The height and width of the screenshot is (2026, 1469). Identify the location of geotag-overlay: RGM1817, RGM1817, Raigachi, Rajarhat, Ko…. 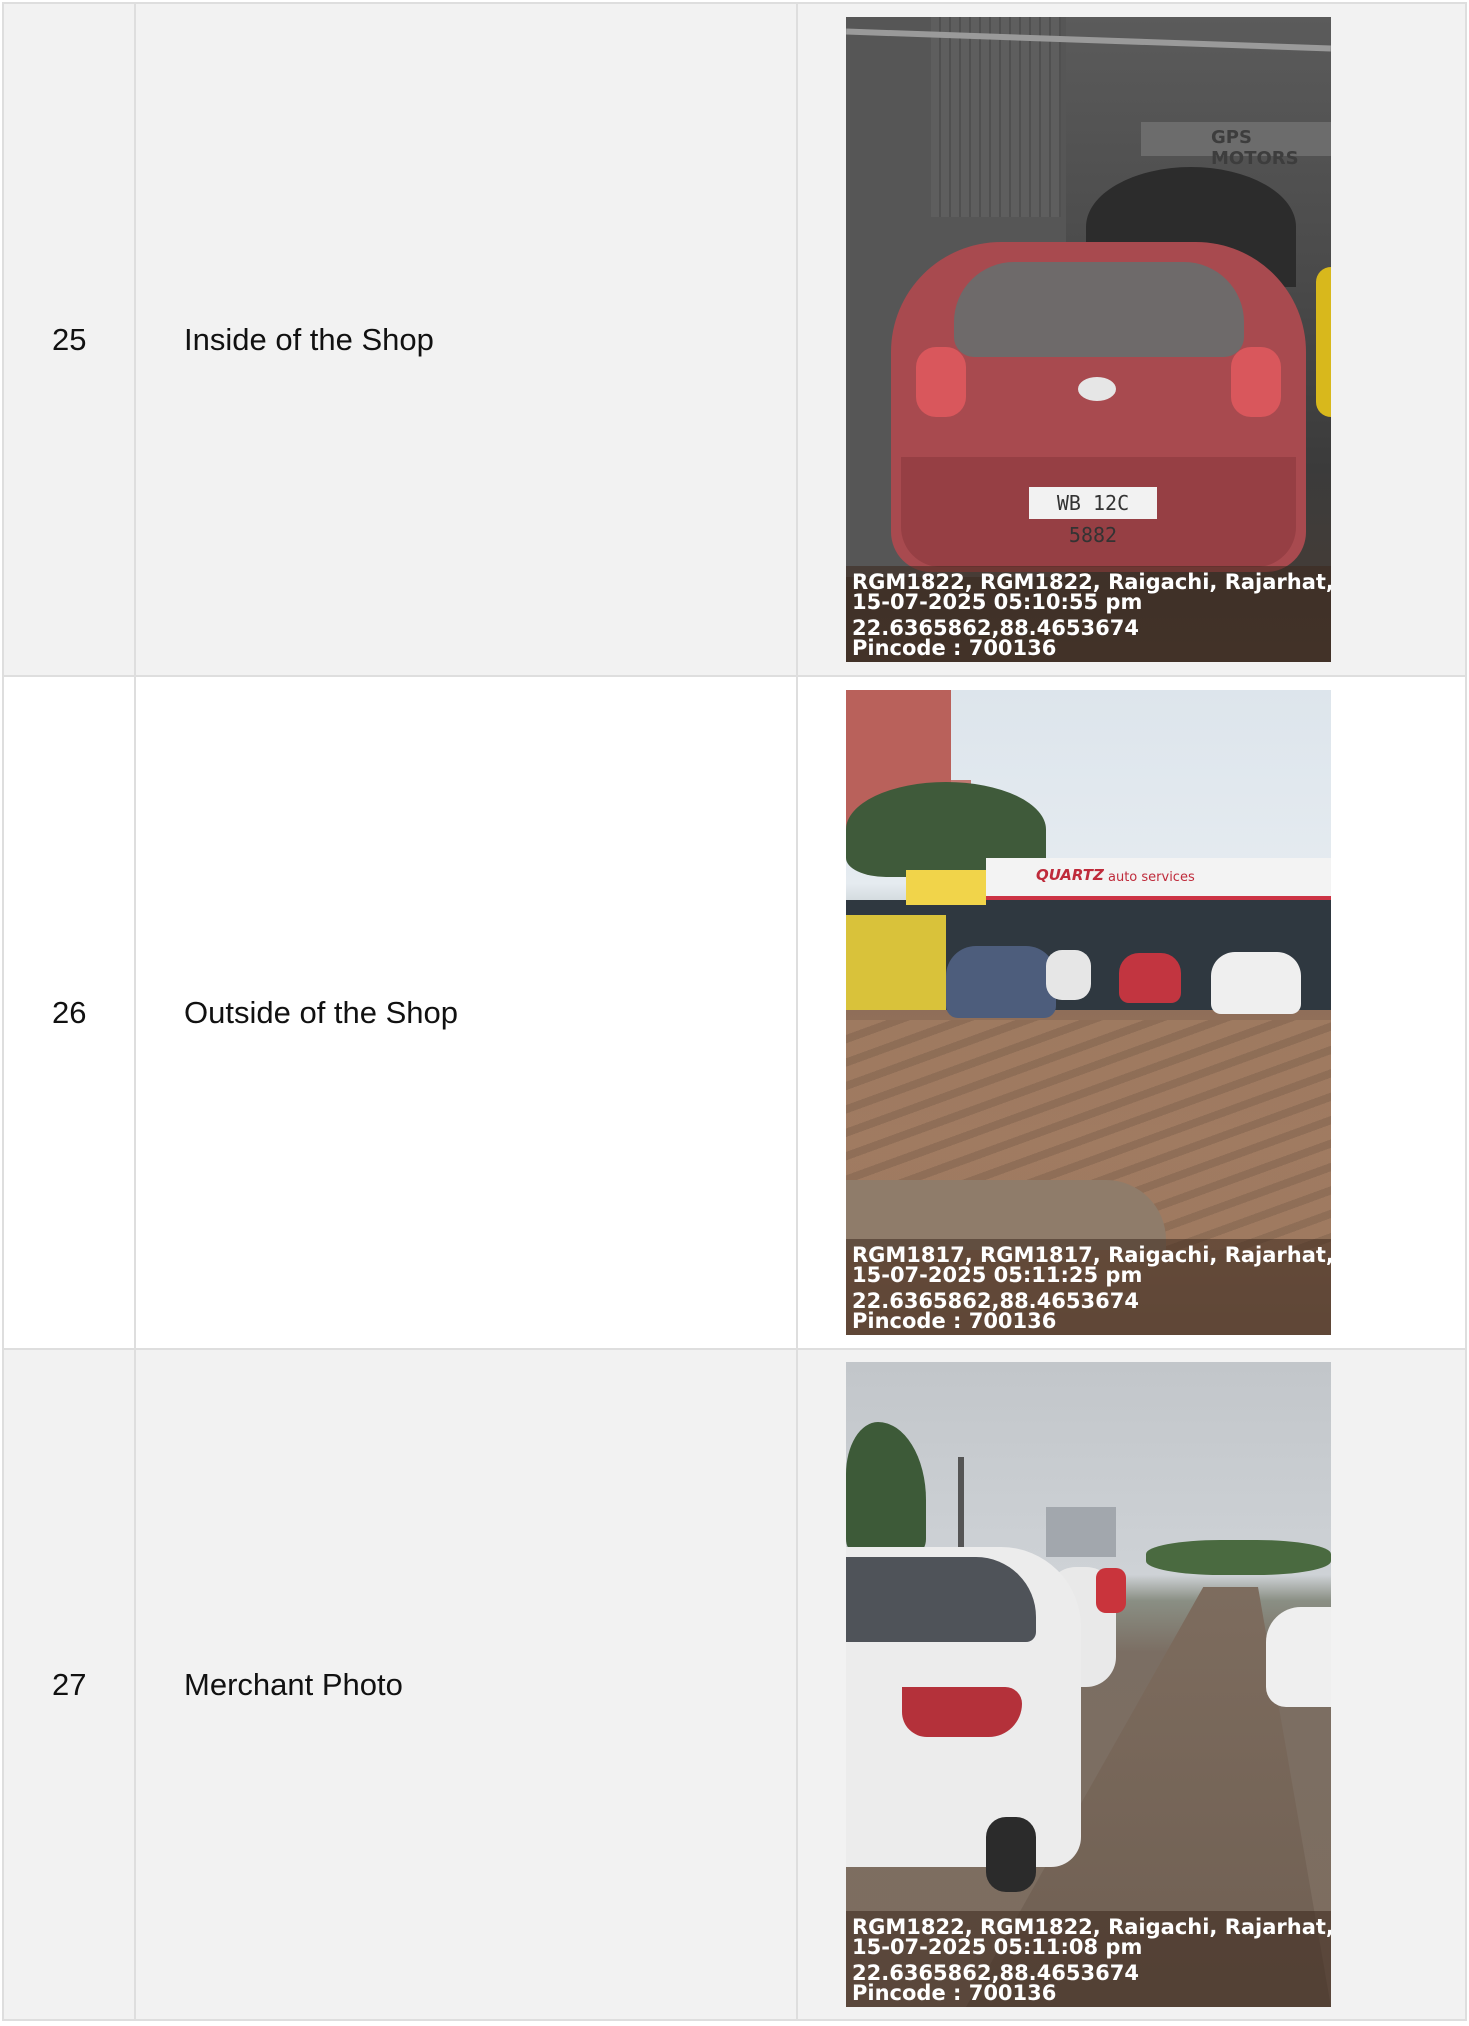
(1088, 1287).